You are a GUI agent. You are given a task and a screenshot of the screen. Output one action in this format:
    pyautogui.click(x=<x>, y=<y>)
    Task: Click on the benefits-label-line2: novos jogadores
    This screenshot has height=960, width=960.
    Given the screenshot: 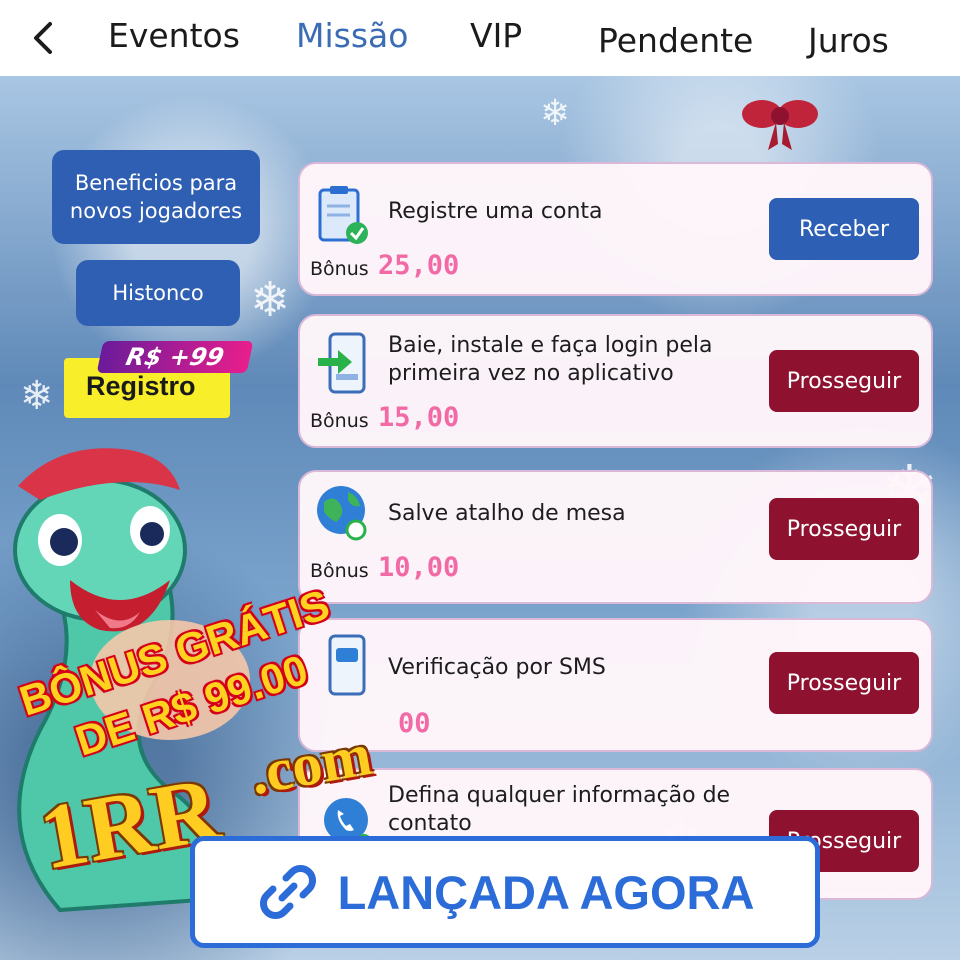 What is the action you would take?
    pyautogui.click(x=156, y=211)
    